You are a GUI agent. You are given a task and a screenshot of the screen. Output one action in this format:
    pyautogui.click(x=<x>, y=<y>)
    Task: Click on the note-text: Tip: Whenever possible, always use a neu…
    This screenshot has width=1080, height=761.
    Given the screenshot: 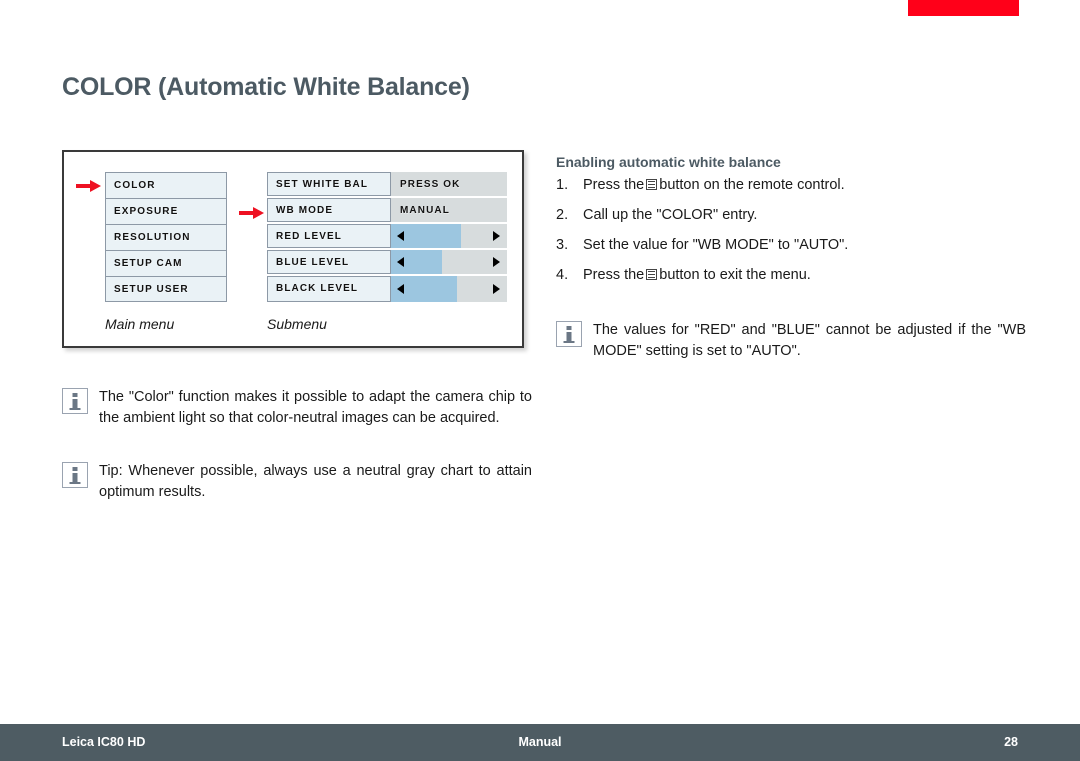 What is the action you would take?
    pyautogui.click(x=315, y=481)
    